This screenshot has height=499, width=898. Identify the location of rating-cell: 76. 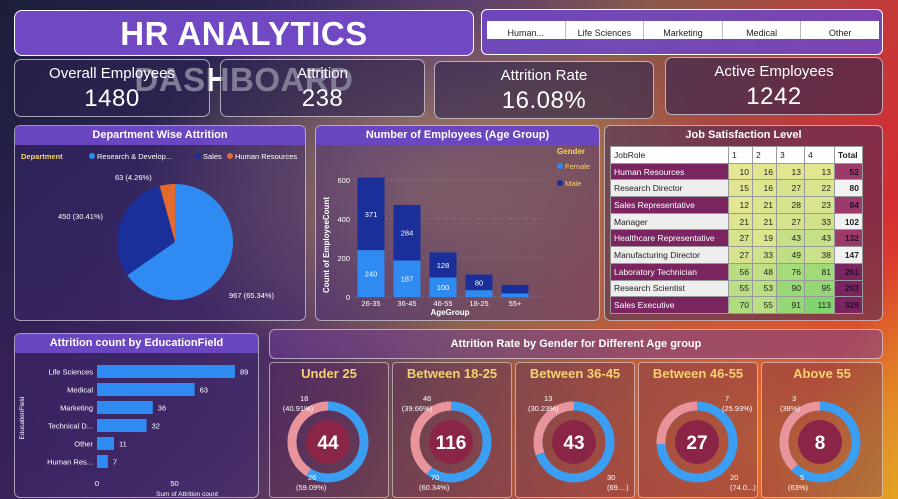
(790, 271).